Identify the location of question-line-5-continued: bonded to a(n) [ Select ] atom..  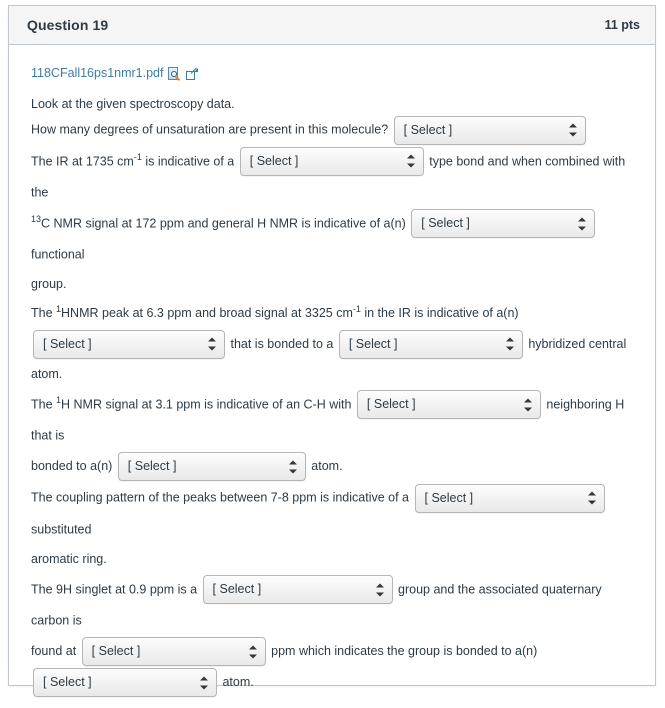
(334, 466).